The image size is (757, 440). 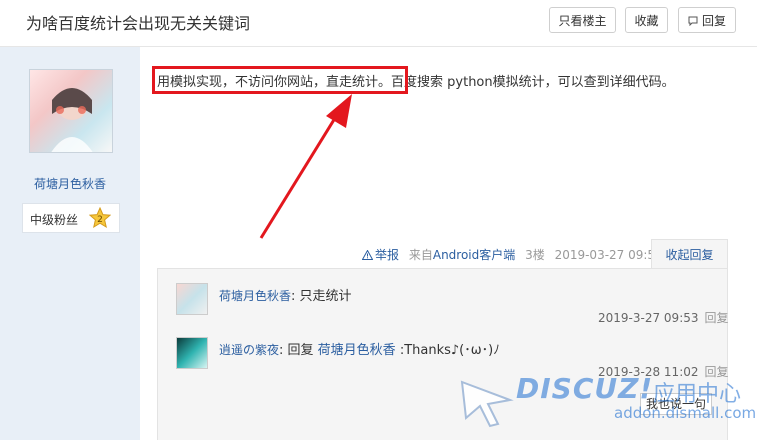 What do you see at coordinates (474, 255) in the screenshot?
I see `source-device: Android客户端` at bounding box center [474, 255].